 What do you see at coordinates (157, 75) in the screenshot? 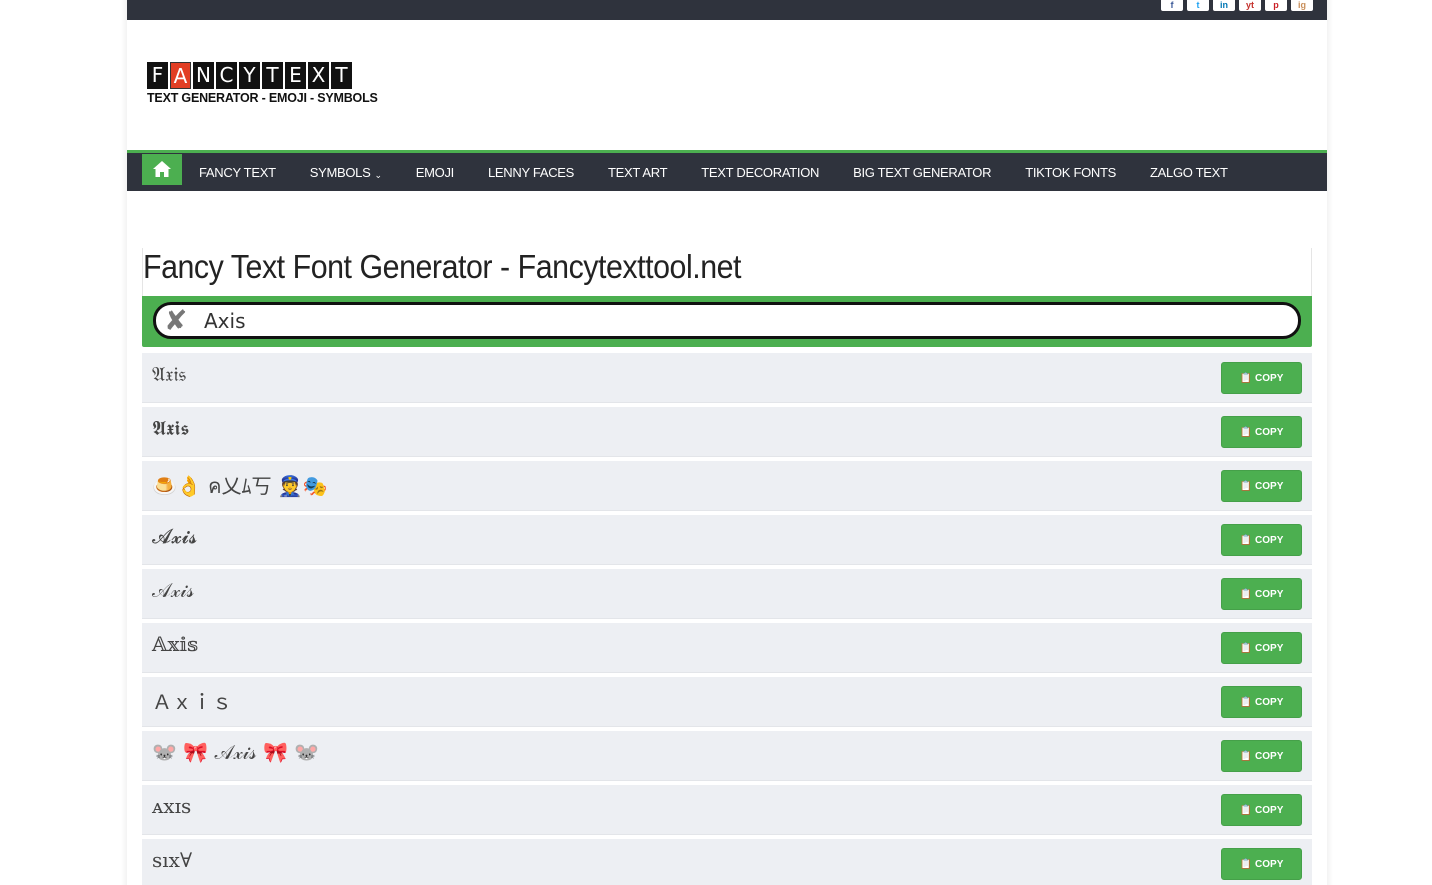
I see `logo-letter: F` at bounding box center [157, 75].